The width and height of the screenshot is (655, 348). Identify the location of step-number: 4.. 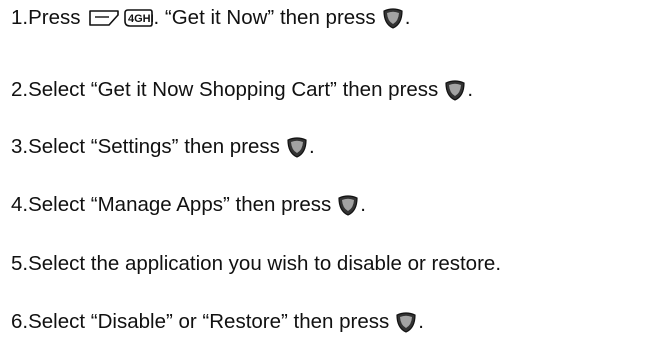
(20, 204).